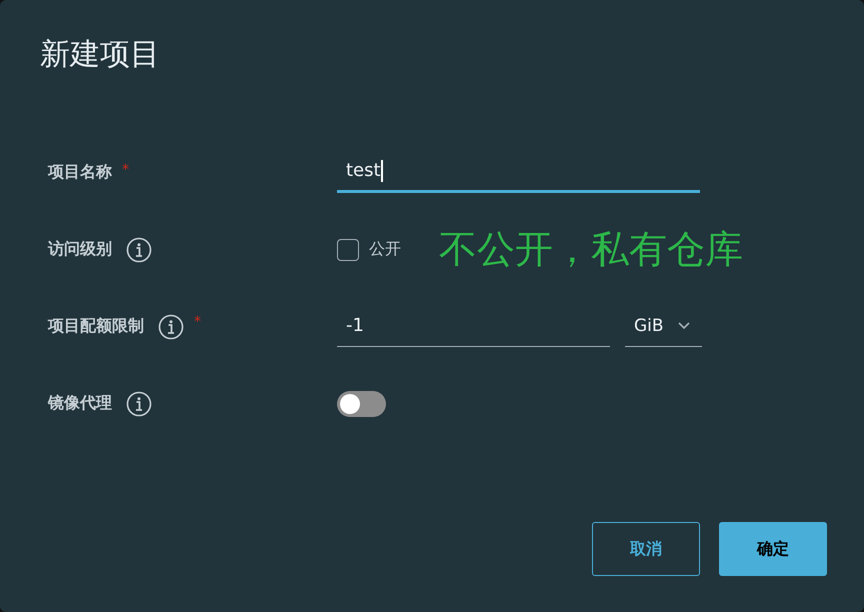  What do you see at coordinates (348, 249) in the screenshot?
I see `checkbox` at bounding box center [348, 249].